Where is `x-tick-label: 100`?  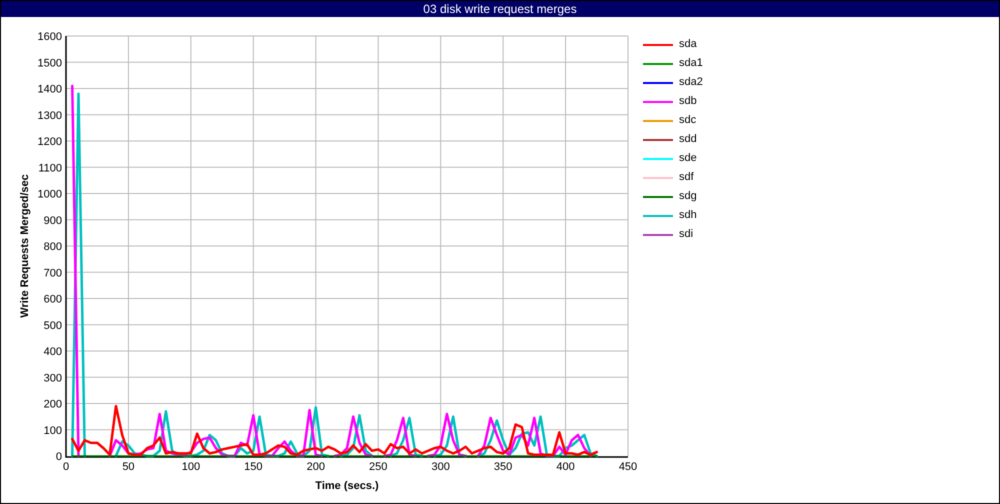
x-tick-label: 100 is located at coordinates (191, 467).